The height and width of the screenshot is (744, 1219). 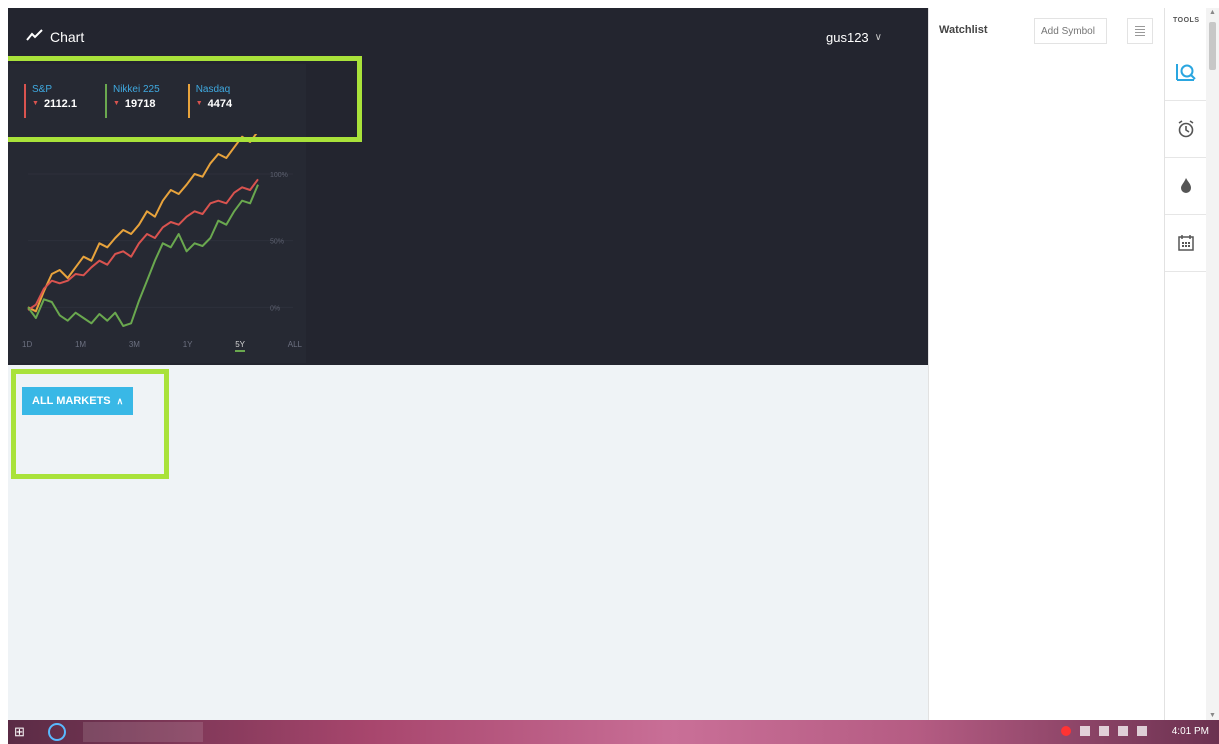 I want to click on calendar-icon, so click(x=1186, y=243).